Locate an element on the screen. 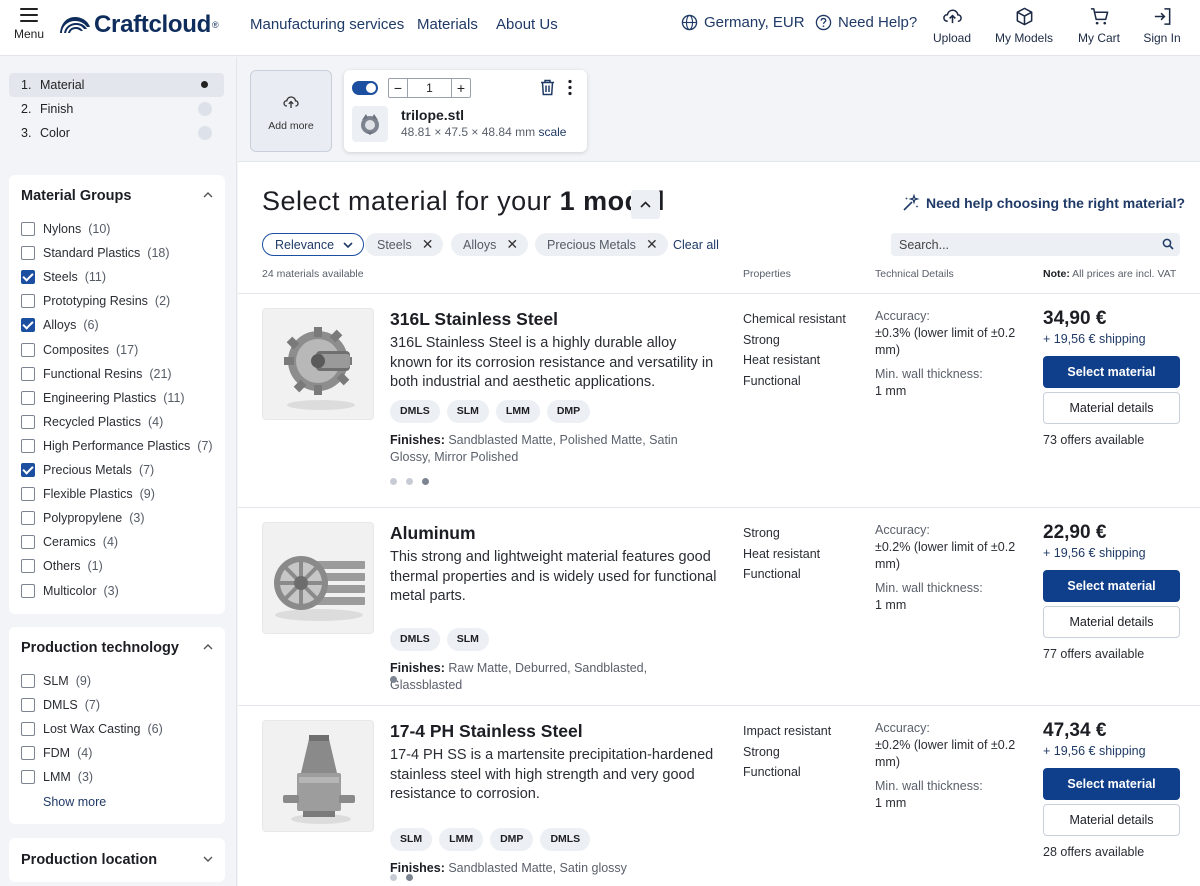 The image size is (1200, 886). show-more-link: Show more is located at coordinates (74, 802).